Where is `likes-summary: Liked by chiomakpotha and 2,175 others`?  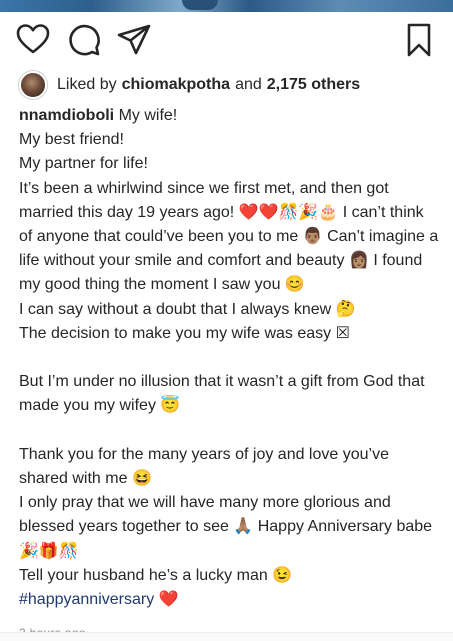
likes-summary: Liked by chiomakpotha and 2,175 others is located at coordinates (189, 85).